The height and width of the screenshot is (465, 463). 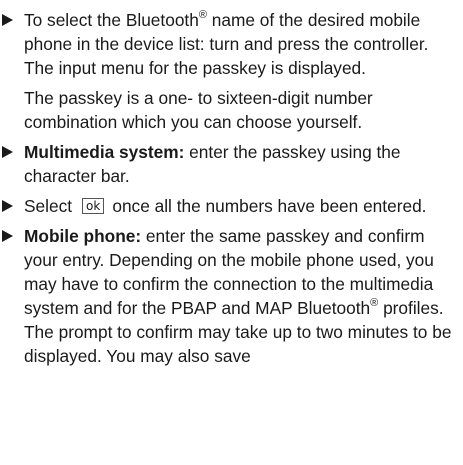 What do you see at coordinates (48, 206) in the screenshot?
I see `step-text: Select` at bounding box center [48, 206].